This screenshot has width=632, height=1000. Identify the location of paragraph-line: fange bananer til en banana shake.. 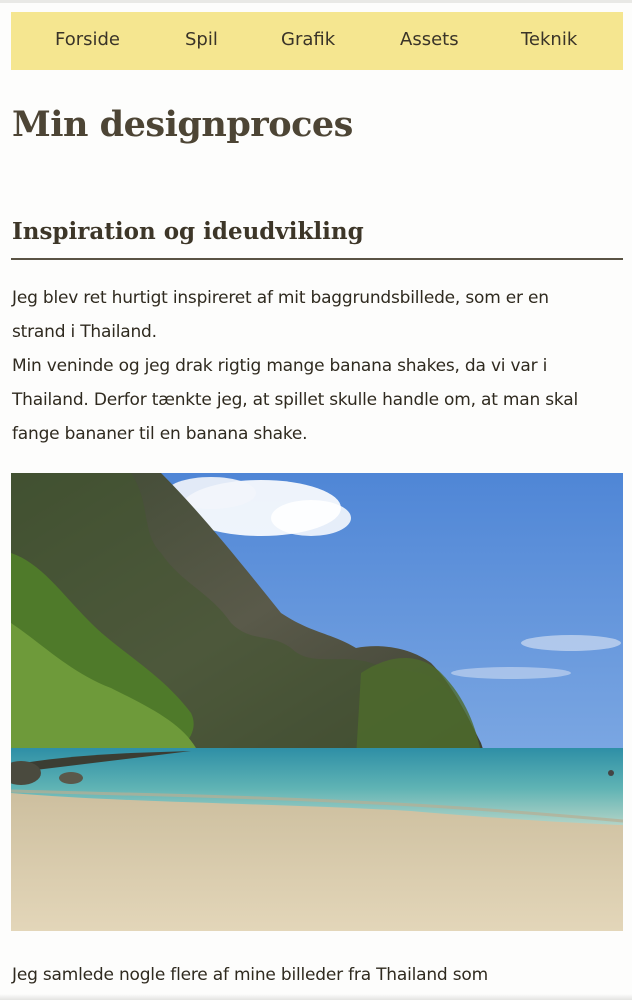
(160, 434).